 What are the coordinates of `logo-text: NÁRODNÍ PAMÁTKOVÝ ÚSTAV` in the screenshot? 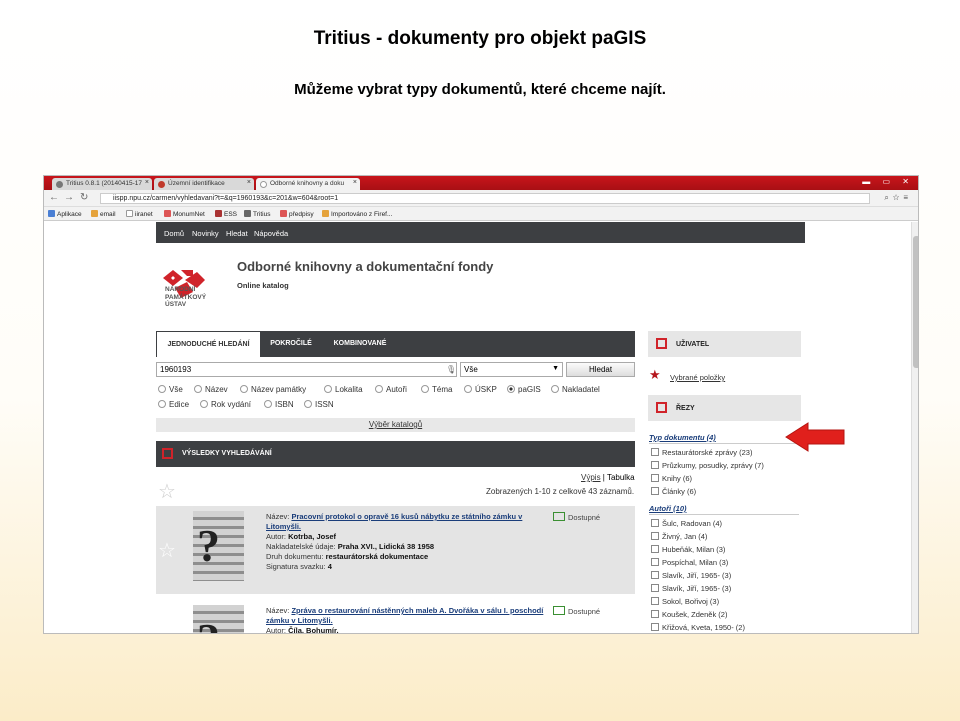 It's located at (186, 297).